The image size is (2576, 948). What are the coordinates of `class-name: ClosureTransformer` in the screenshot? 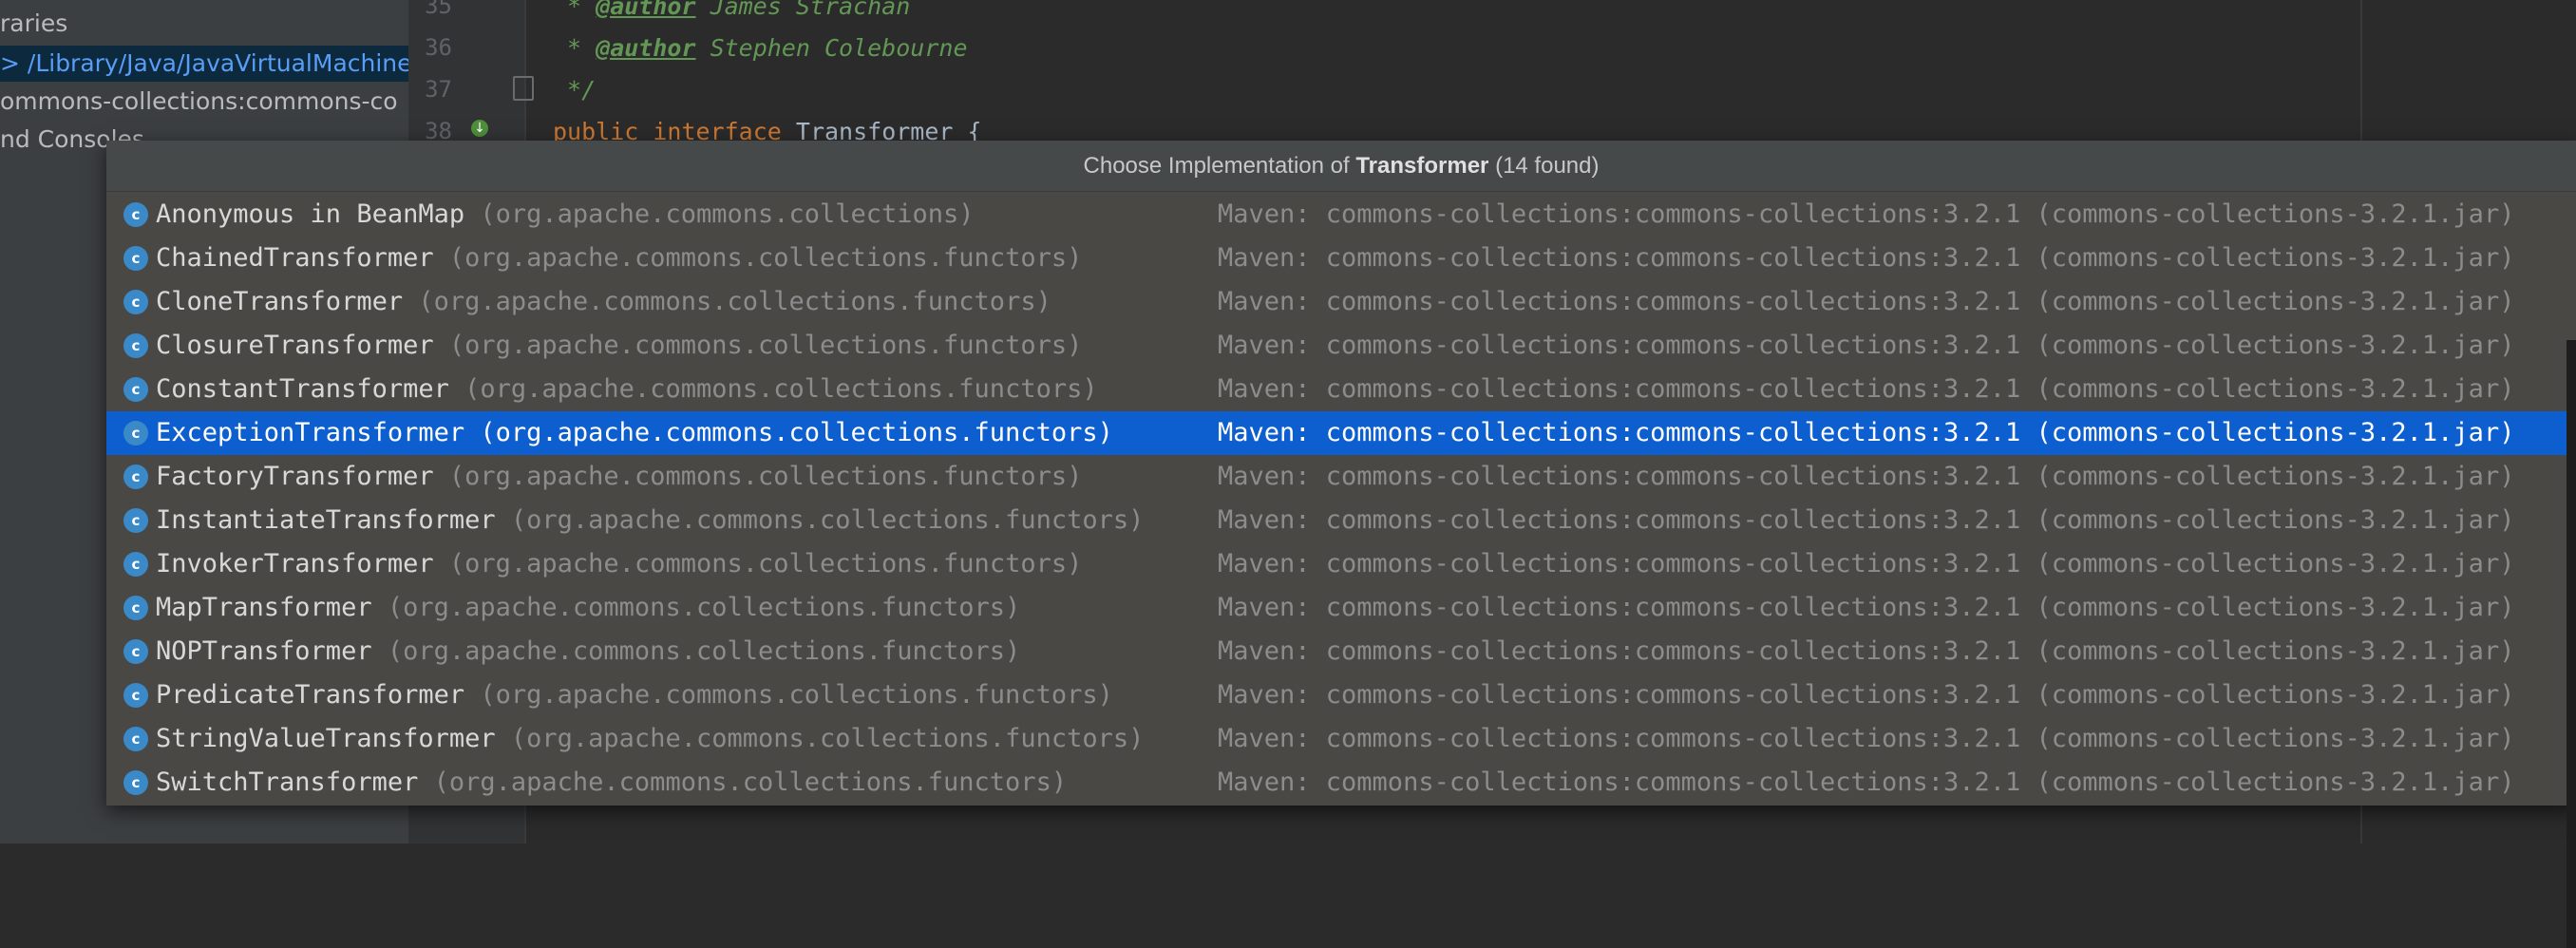 It's located at (295, 345).